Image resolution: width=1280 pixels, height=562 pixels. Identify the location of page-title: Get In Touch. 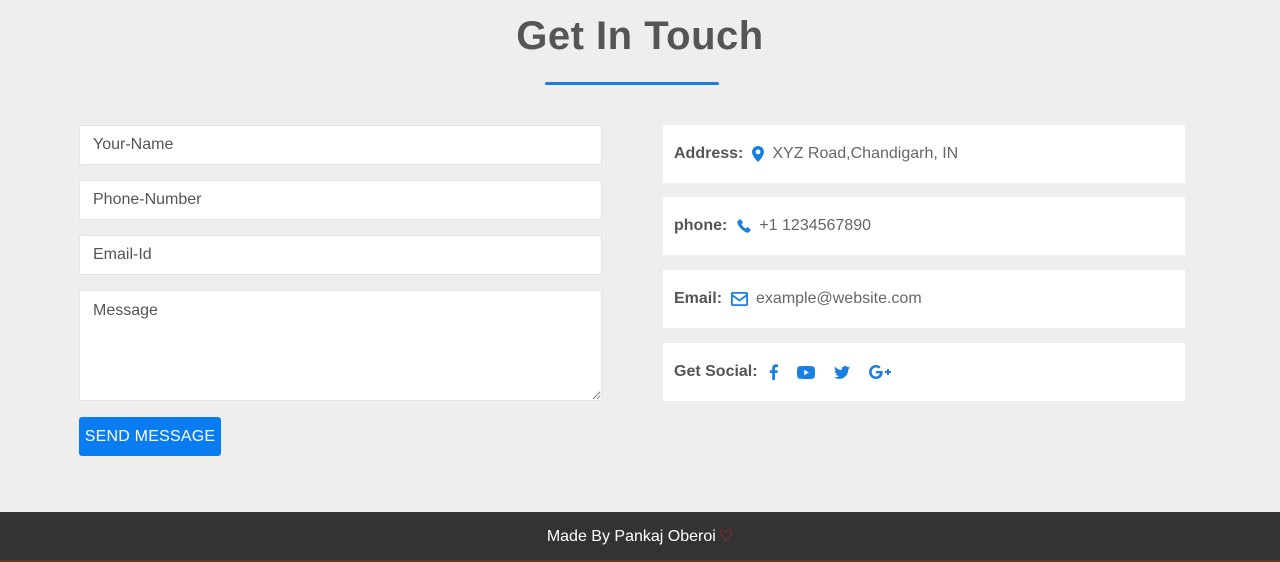
(640, 36).